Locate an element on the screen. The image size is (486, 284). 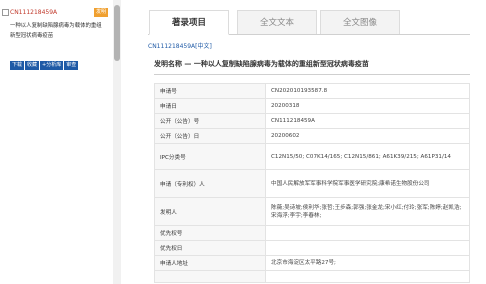
table-row: 申请日 20200318 is located at coordinates (312, 106).